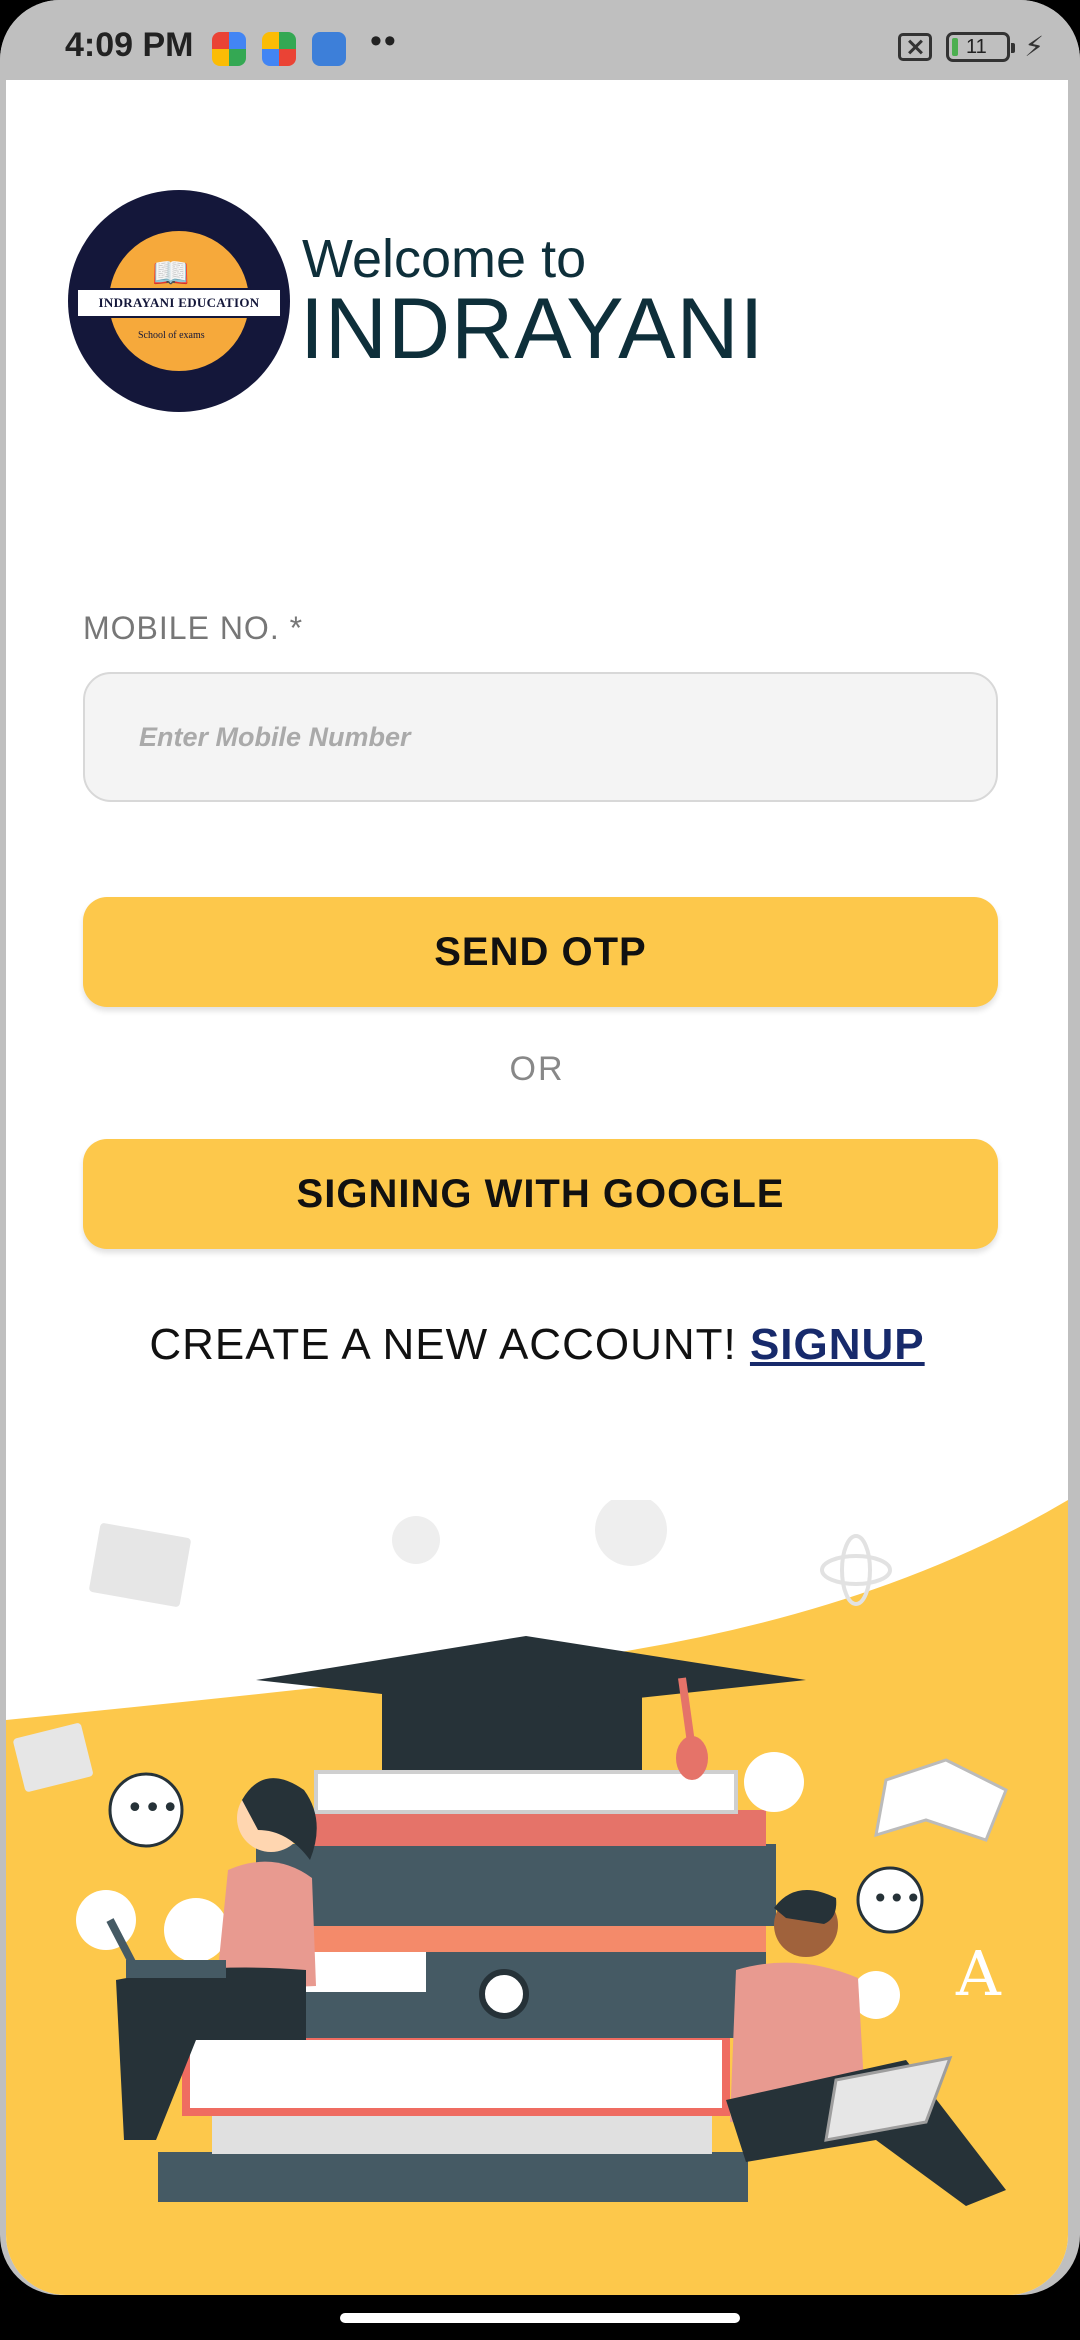 Image resolution: width=1080 pixels, height=2340 pixels. I want to click on send-otp-button: SEND OTP, so click(540, 952).